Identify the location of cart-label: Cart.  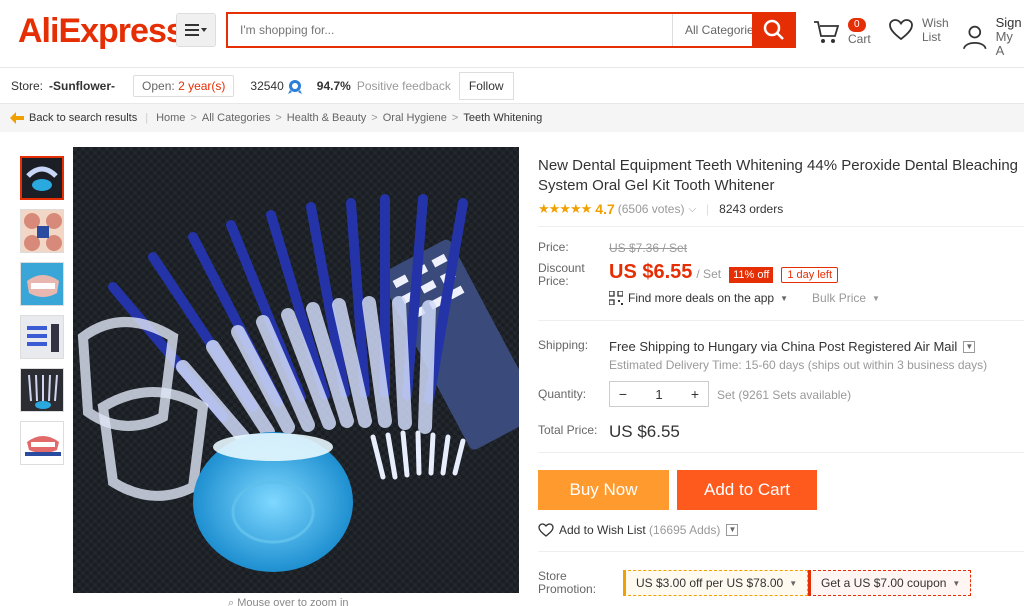
(859, 39).